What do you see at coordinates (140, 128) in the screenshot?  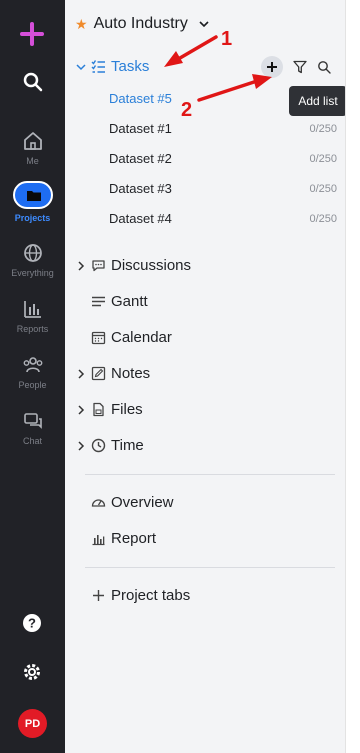 I see `dataset-name: Dataset #1` at bounding box center [140, 128].